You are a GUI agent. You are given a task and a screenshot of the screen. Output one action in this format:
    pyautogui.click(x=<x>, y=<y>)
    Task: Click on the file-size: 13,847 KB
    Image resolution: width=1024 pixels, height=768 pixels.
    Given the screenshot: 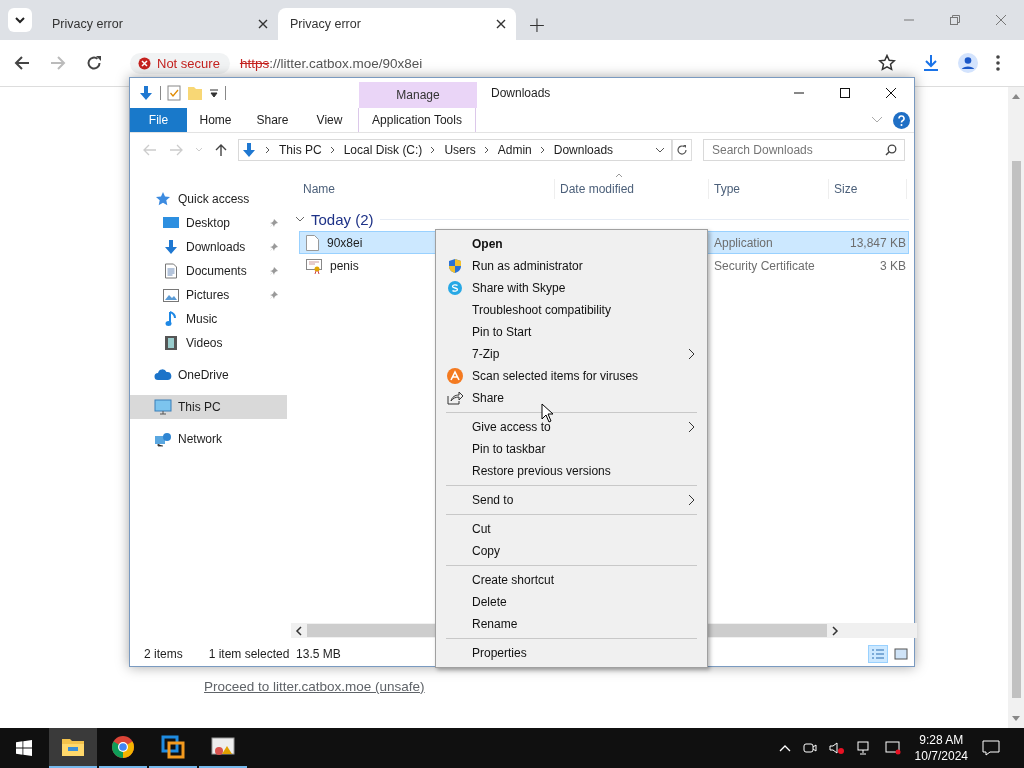 What is the action you would take?
    pyautogui.click(x=877, y=243)
    